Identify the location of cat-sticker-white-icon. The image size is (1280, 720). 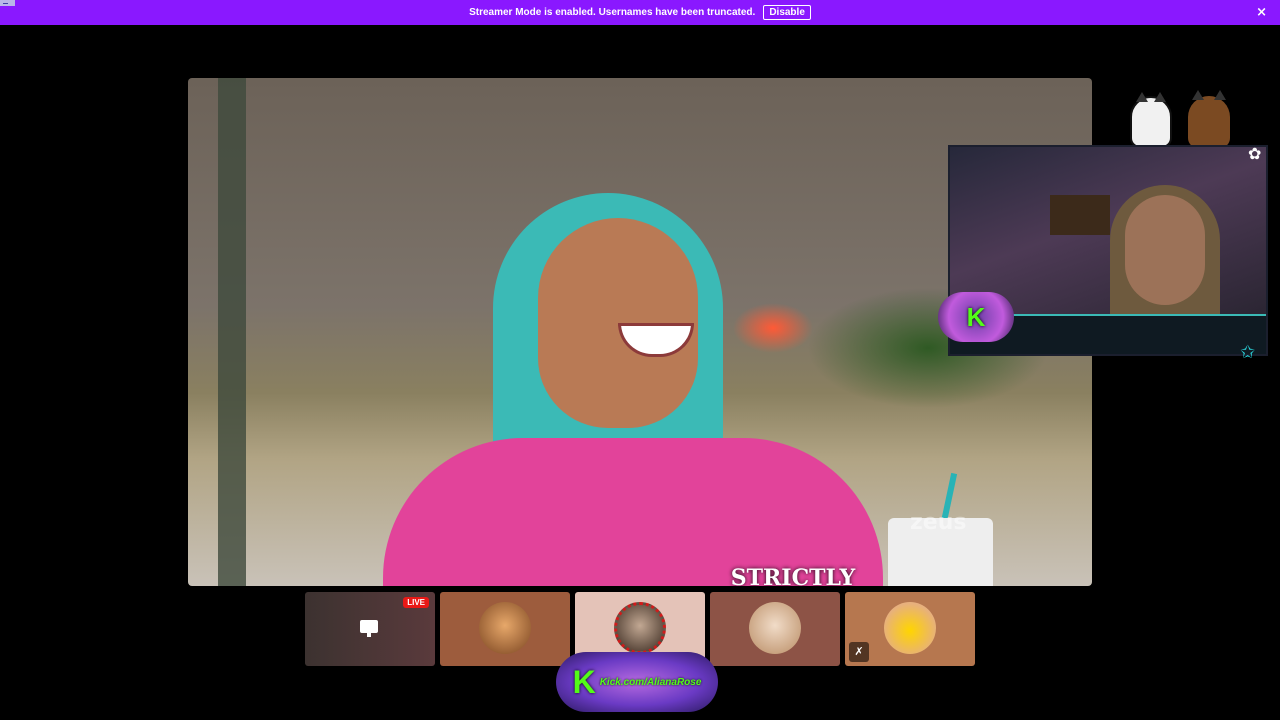
(1151, 120).